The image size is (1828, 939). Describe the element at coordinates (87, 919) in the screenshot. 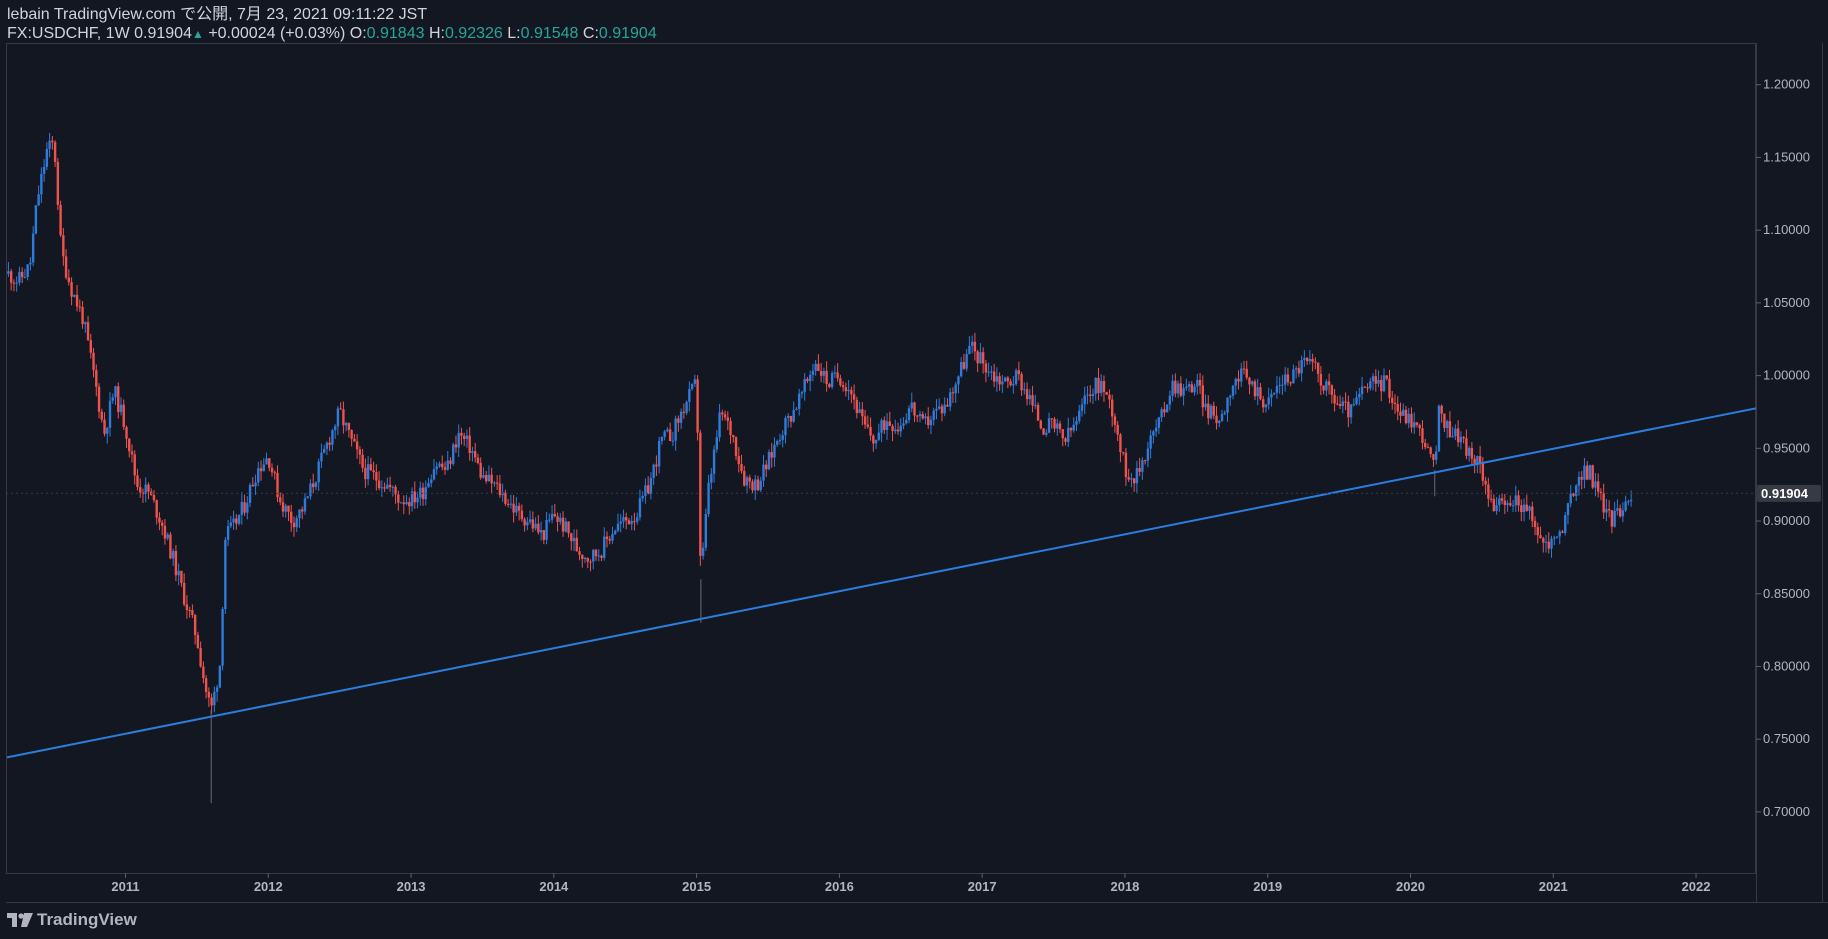

I see `brand-name: TradingView` at that location.